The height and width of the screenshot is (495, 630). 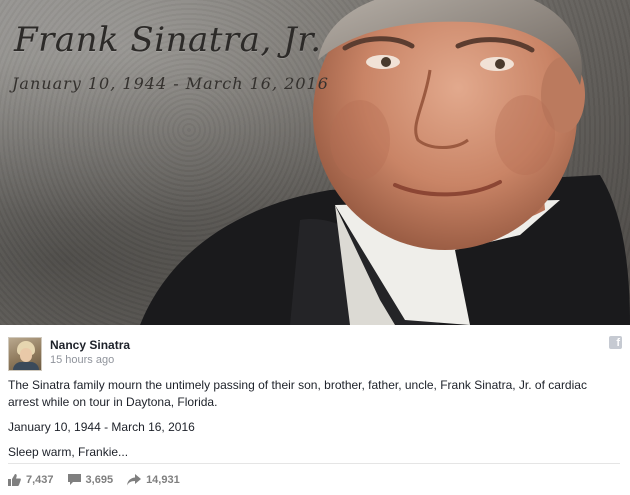 I want to click on engagement-stats: 7,437 3,695 14,931, so click(x=101, y=480).